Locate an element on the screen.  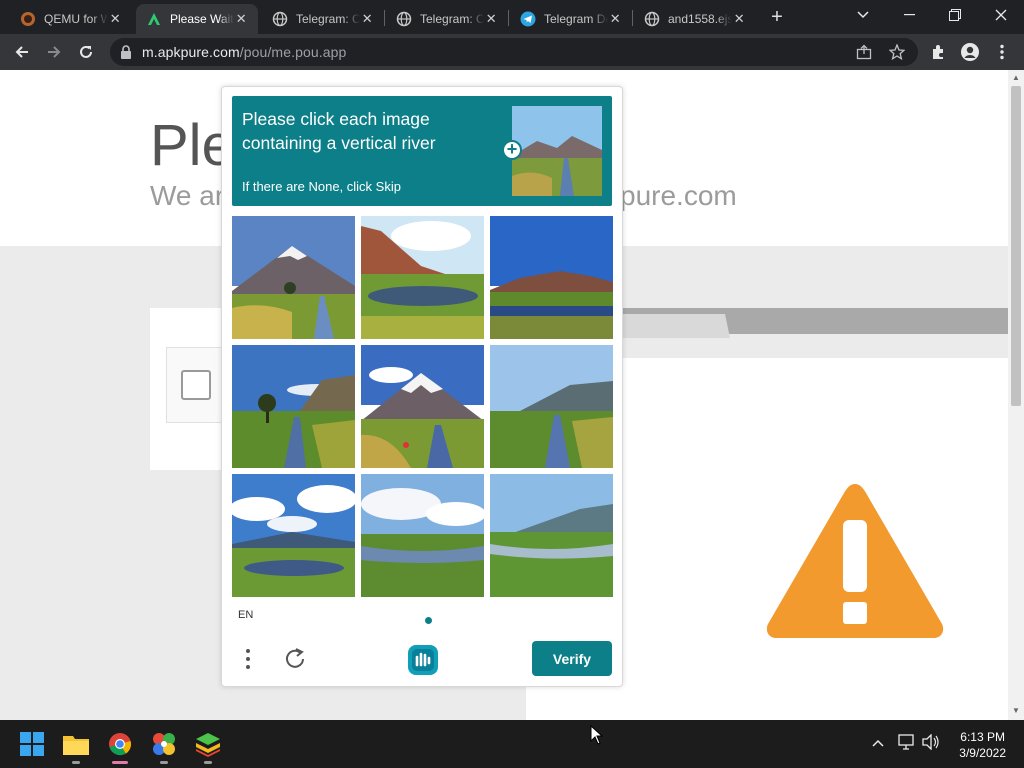
url-text: m.apkpure.com/pou/me.pou.app is located at coordinates (244, 52).